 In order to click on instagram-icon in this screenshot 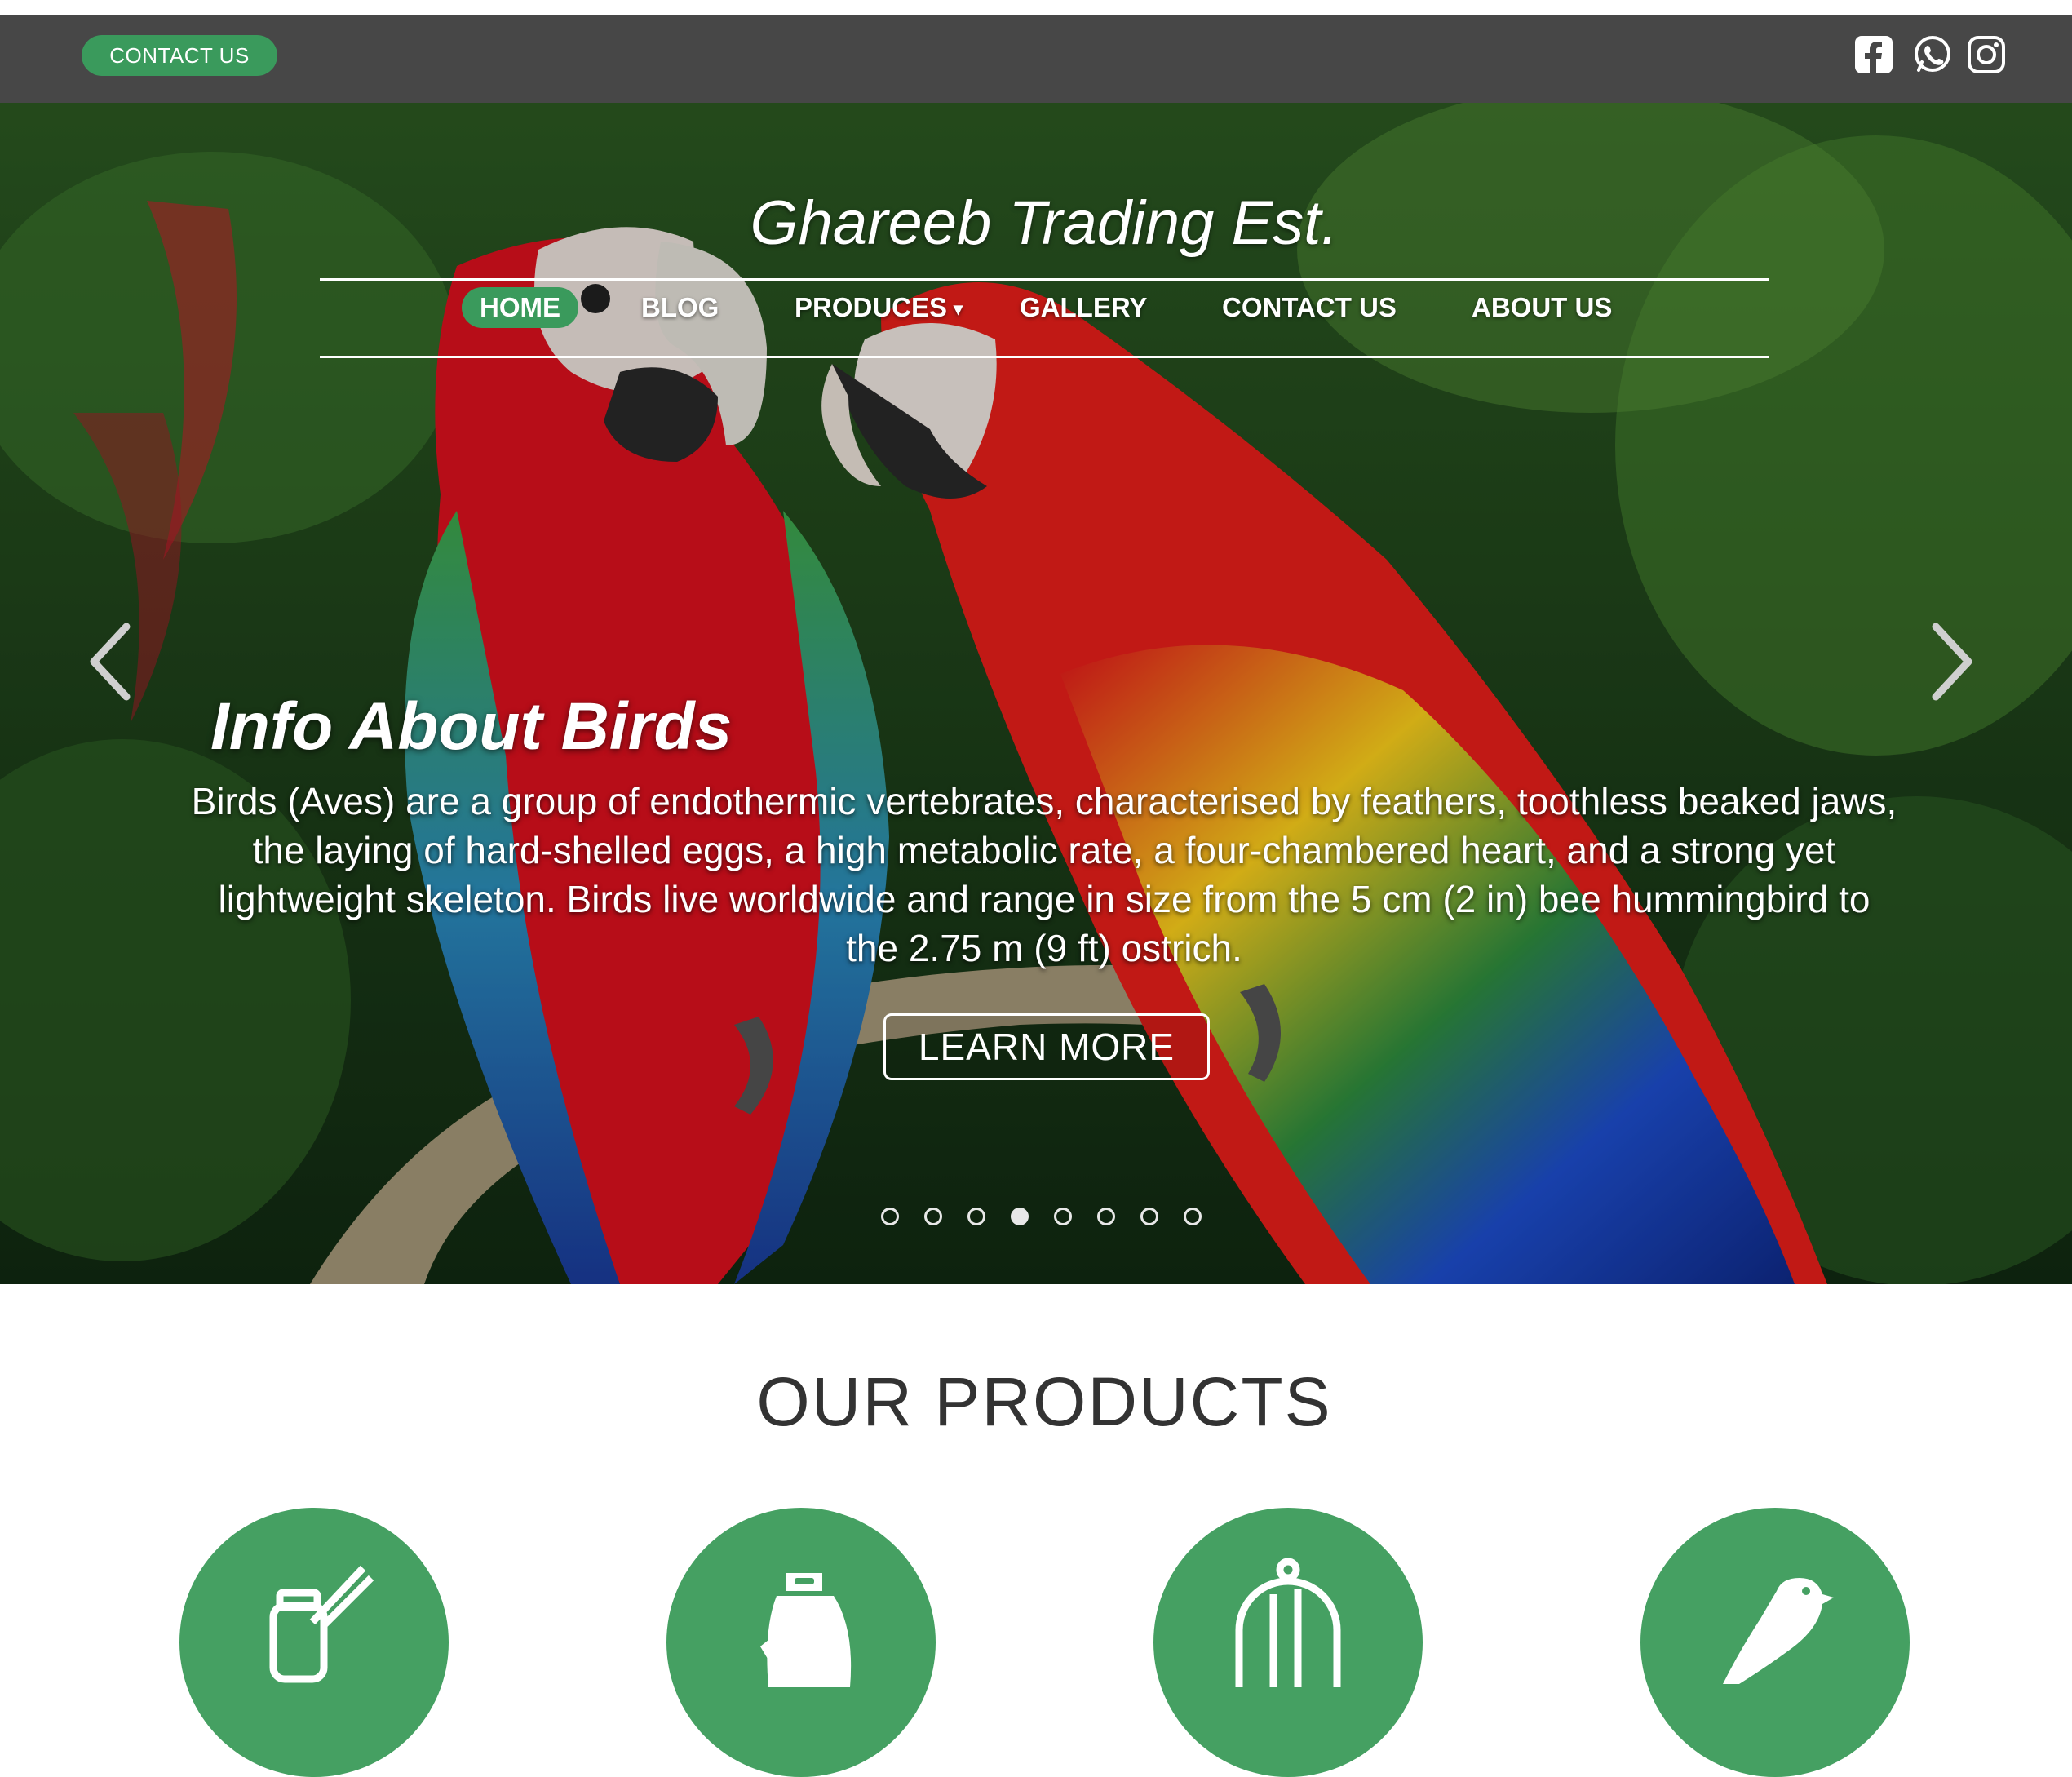, I will do `click(1986, 55)`.